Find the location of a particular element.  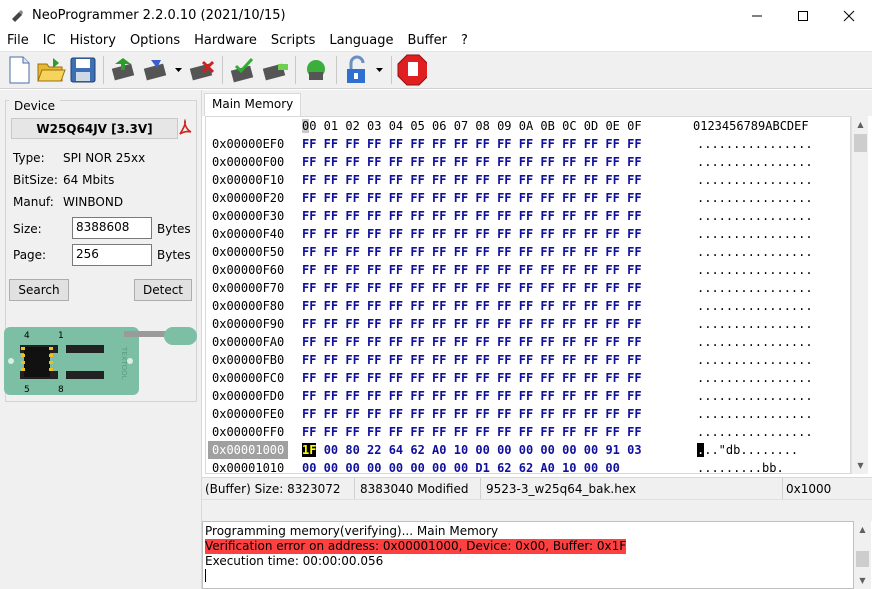

blank-check-button is located at coordinates (275, 70).